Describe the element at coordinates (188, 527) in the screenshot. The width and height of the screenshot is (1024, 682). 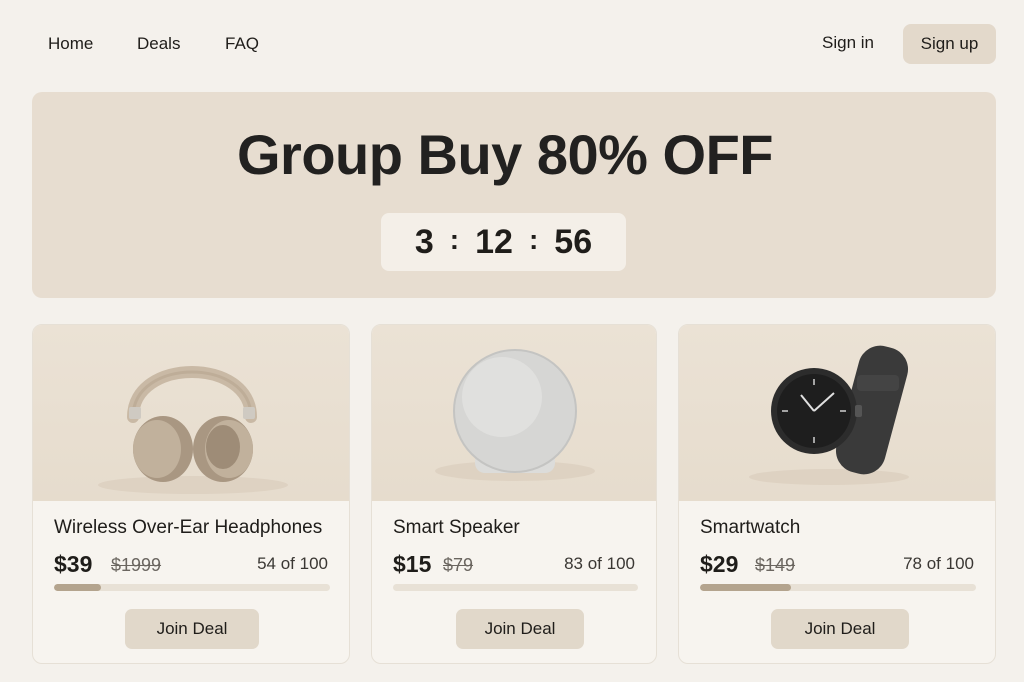
I see `product-name: Wireless Over-Ear Headphones` at that location.